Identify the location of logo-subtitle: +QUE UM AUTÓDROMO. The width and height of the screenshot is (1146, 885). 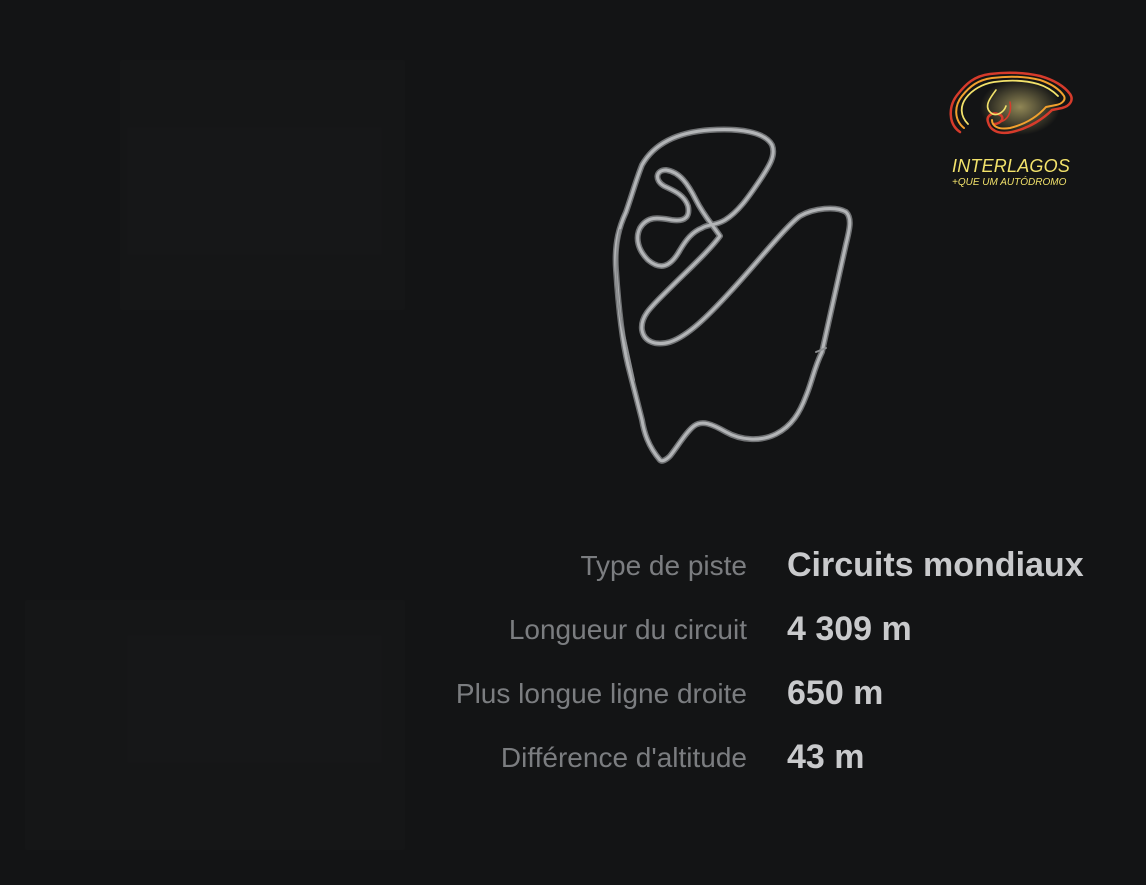
(1009, 182).